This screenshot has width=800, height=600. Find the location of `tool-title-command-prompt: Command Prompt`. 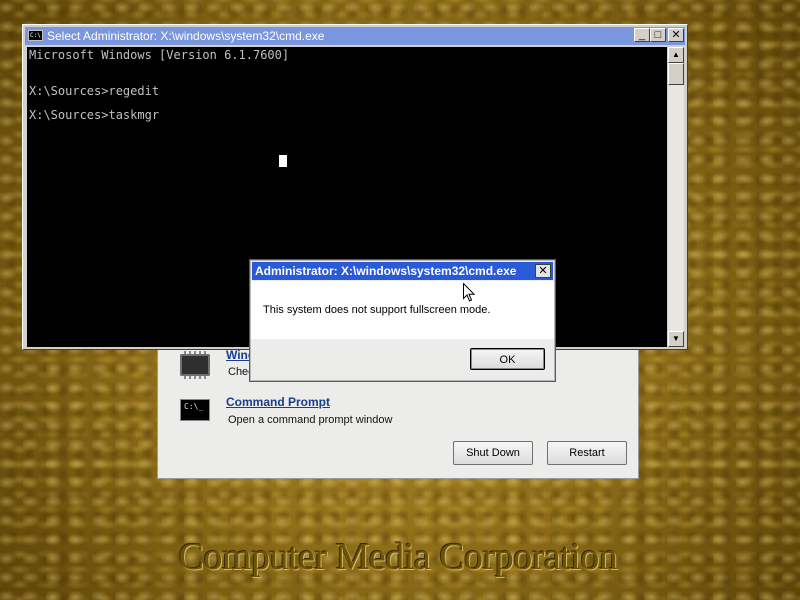

tool-title-command-prompt: Command Prompt is located at coordinates (278, 402).